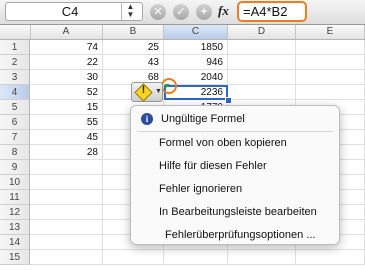 The width and height of the screenshot is (365, 271). I want to click on row-header: 3, so click(15, 77).